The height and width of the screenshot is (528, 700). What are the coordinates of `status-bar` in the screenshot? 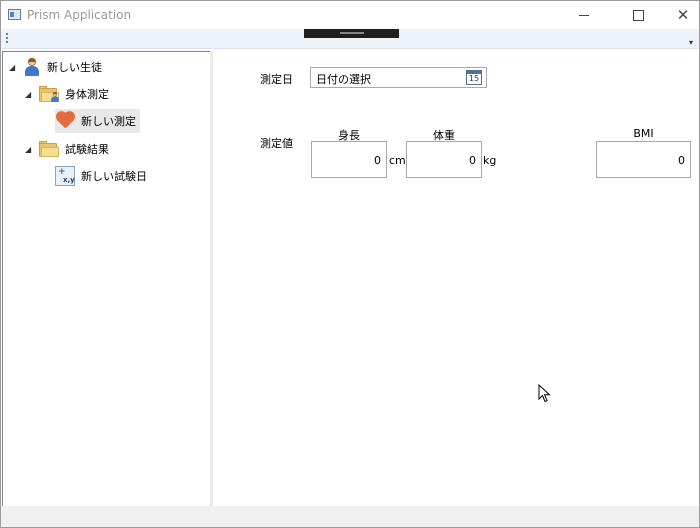 It's located at (350, 516).